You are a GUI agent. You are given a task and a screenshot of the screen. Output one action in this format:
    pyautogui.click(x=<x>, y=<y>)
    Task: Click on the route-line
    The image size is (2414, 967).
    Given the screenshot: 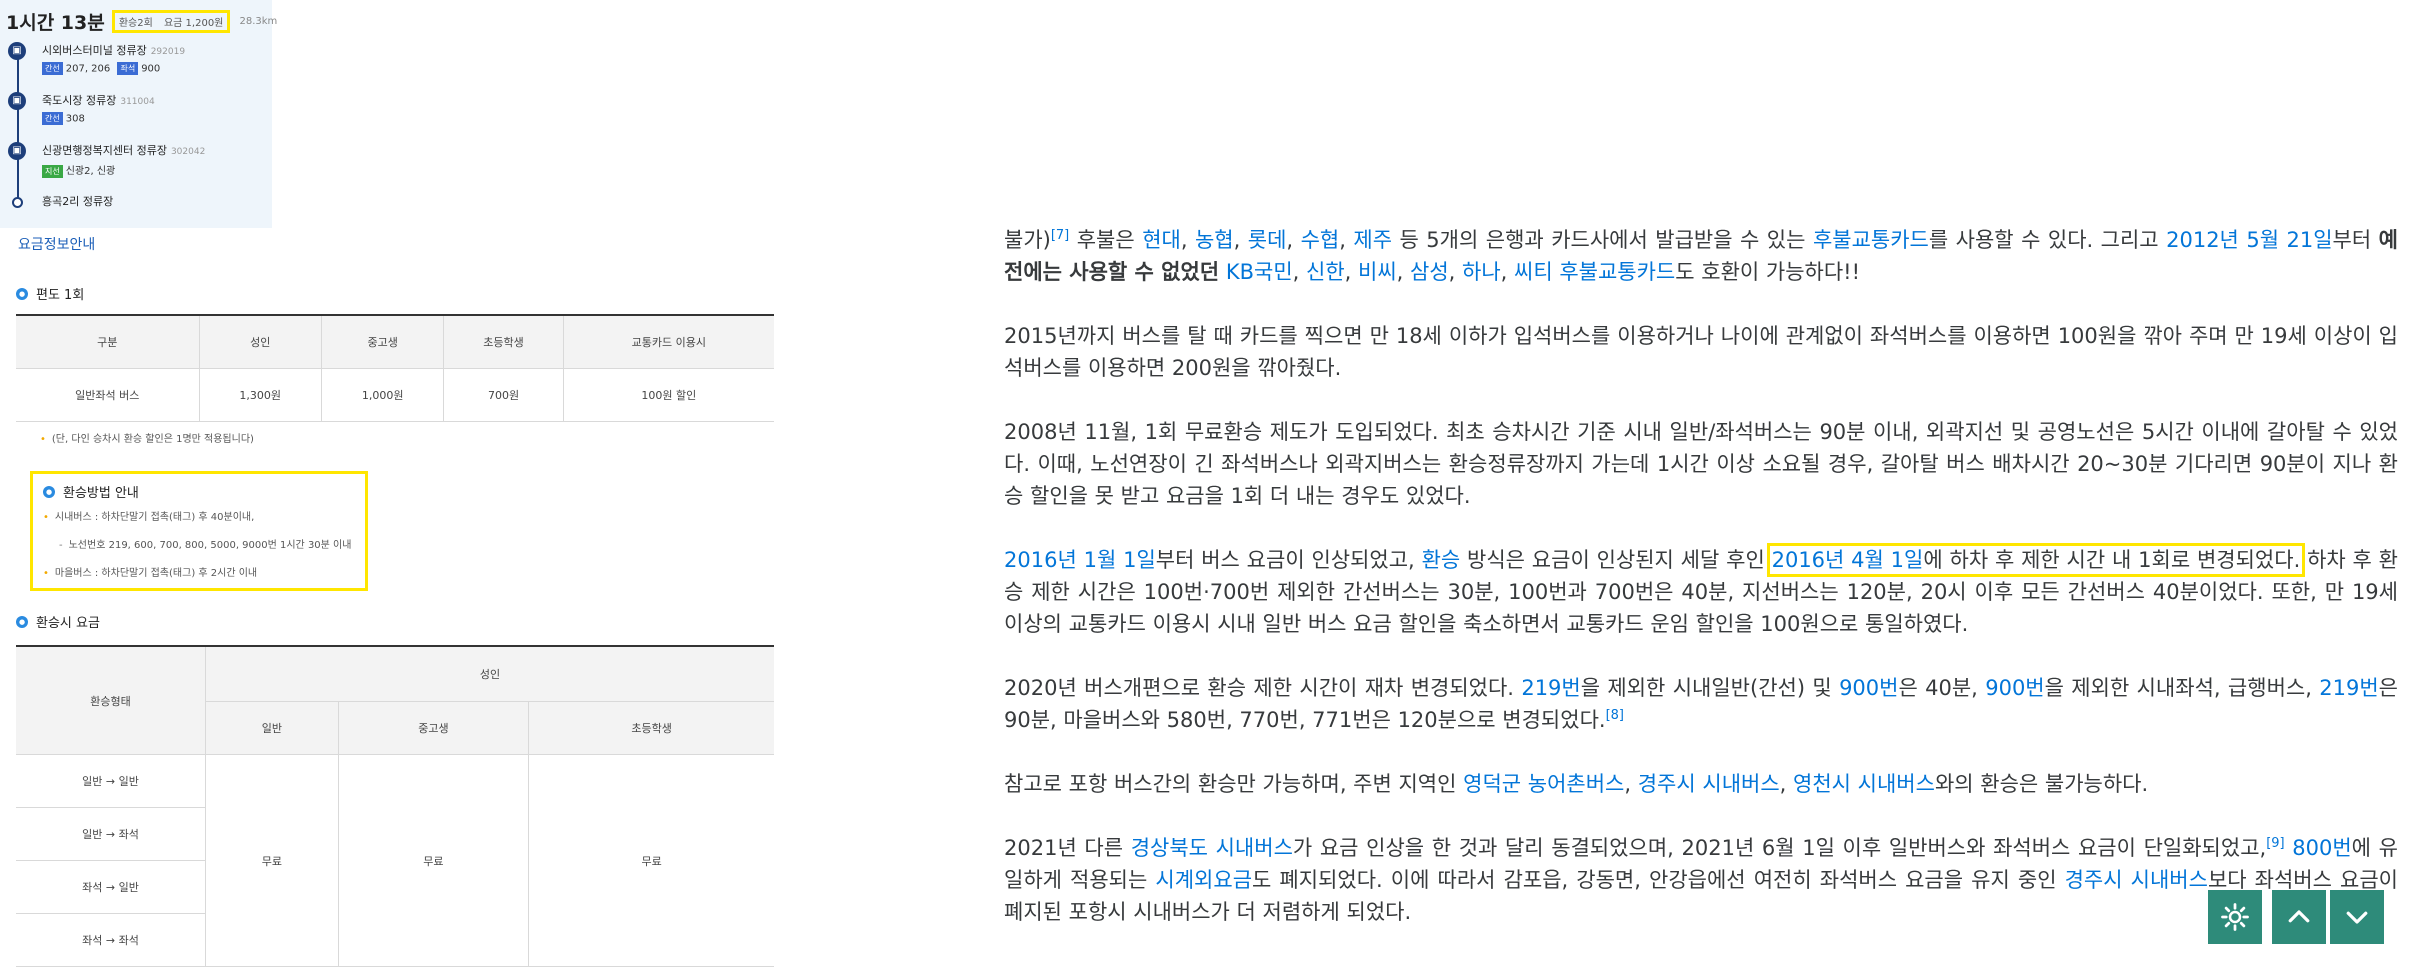 What is the action you would take?
    pyautogui.click(x=18, y=126)
    